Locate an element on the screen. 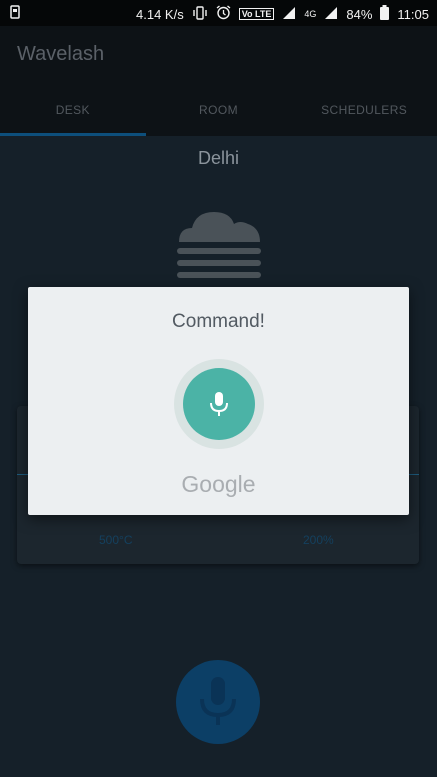  tab-indicator is located at coordinates (73, 134).